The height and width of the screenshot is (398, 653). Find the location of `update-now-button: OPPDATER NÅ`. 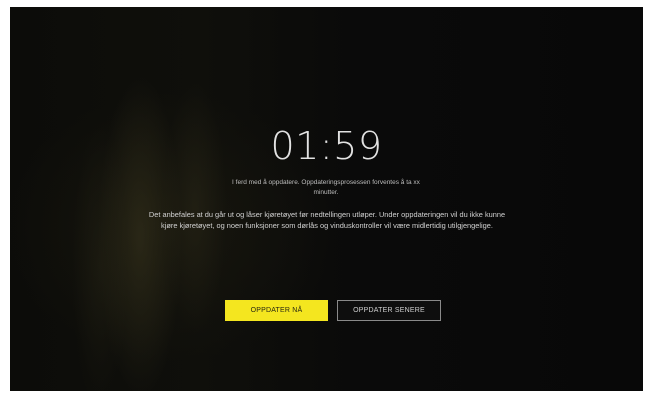

update-now-button: OPPDATER NÅ is located at coordinates (276, 310).